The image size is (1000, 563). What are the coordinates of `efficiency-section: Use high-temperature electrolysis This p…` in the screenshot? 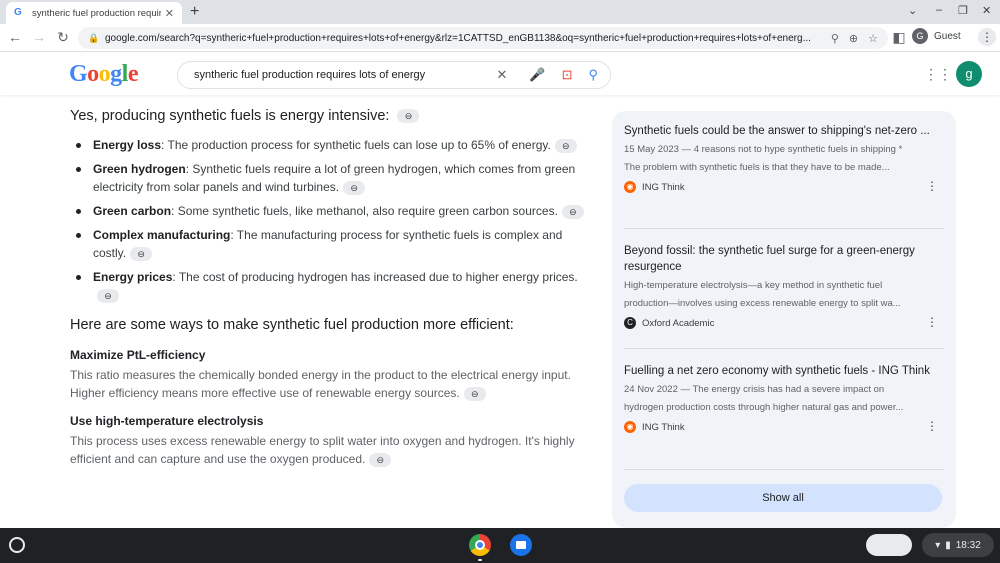 It's located at (330, 440).